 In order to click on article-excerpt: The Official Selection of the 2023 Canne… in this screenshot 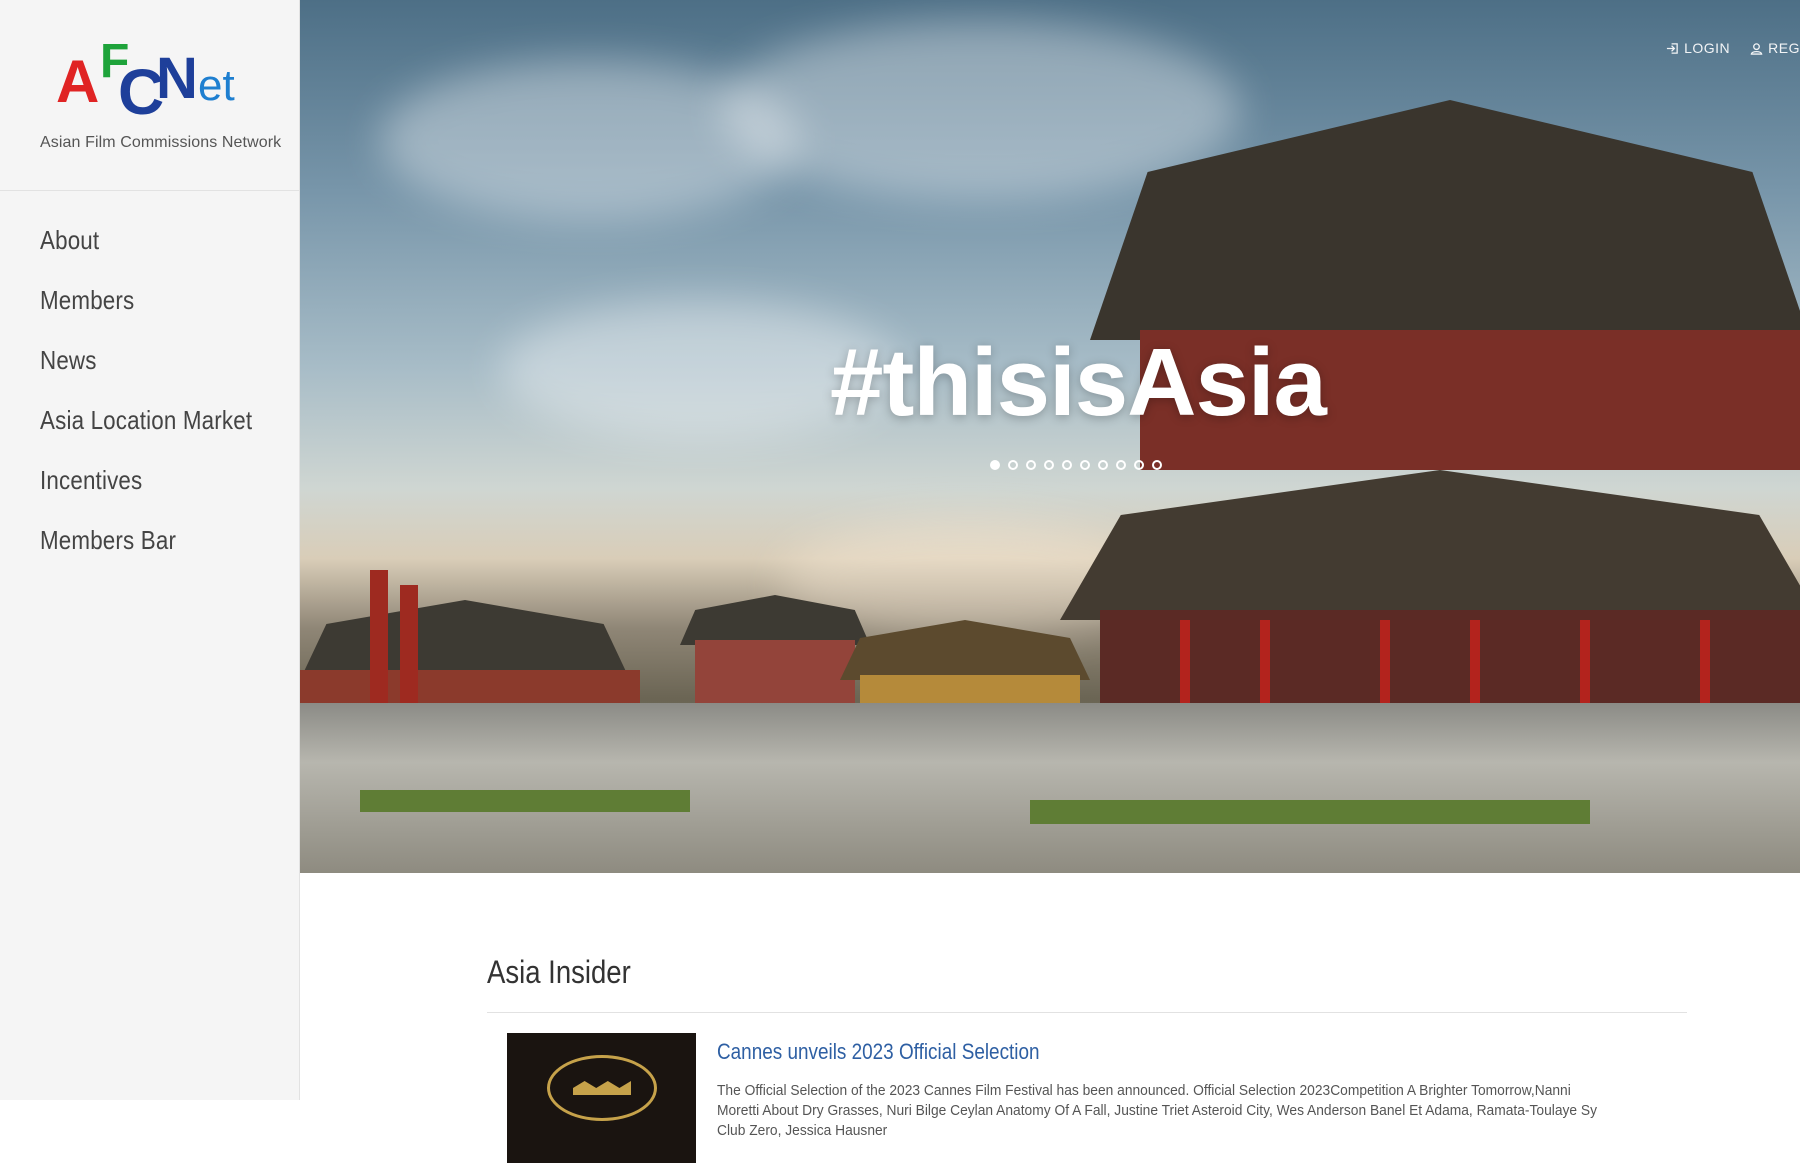, I will do `click(1157, 1110)`.